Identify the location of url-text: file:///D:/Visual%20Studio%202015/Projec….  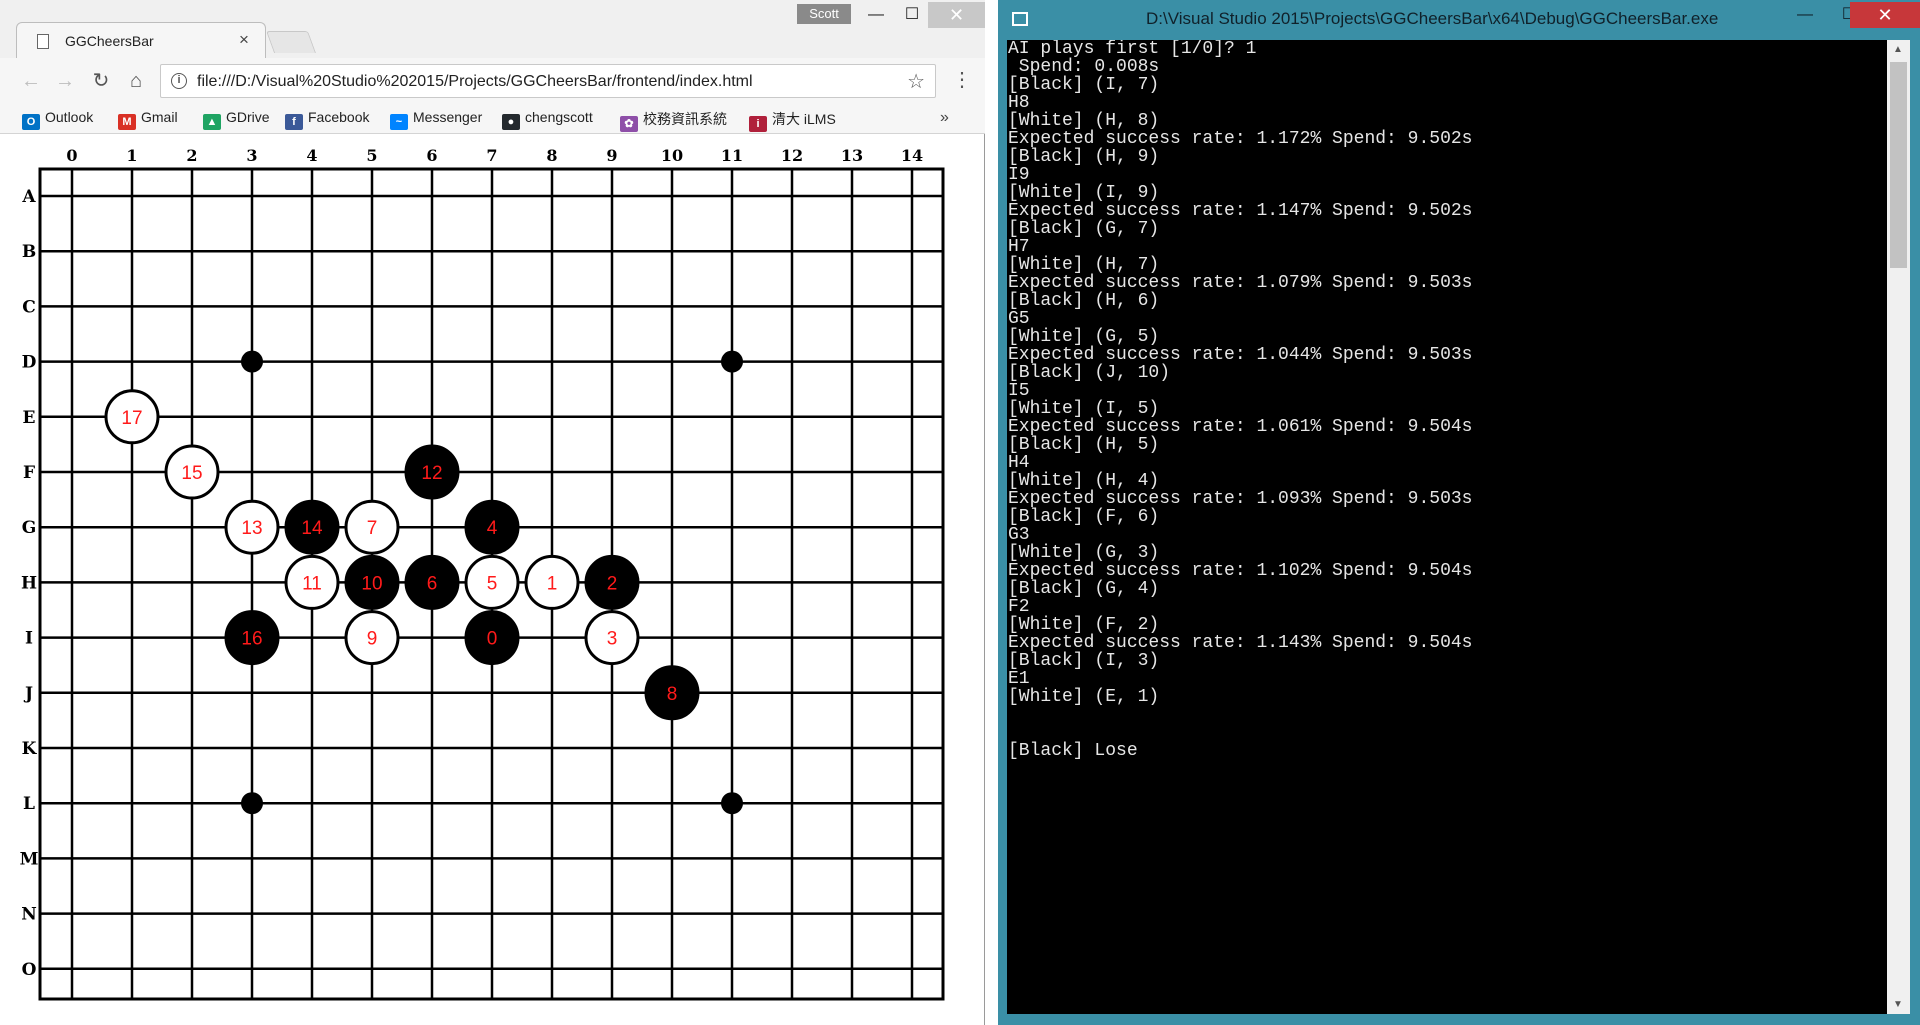
(475, 82).